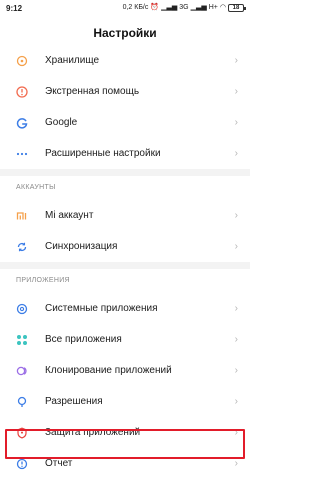 This screenshot has height=500, width=320. I want to click on settings-item-label: Хранилище, so click(72, 60).